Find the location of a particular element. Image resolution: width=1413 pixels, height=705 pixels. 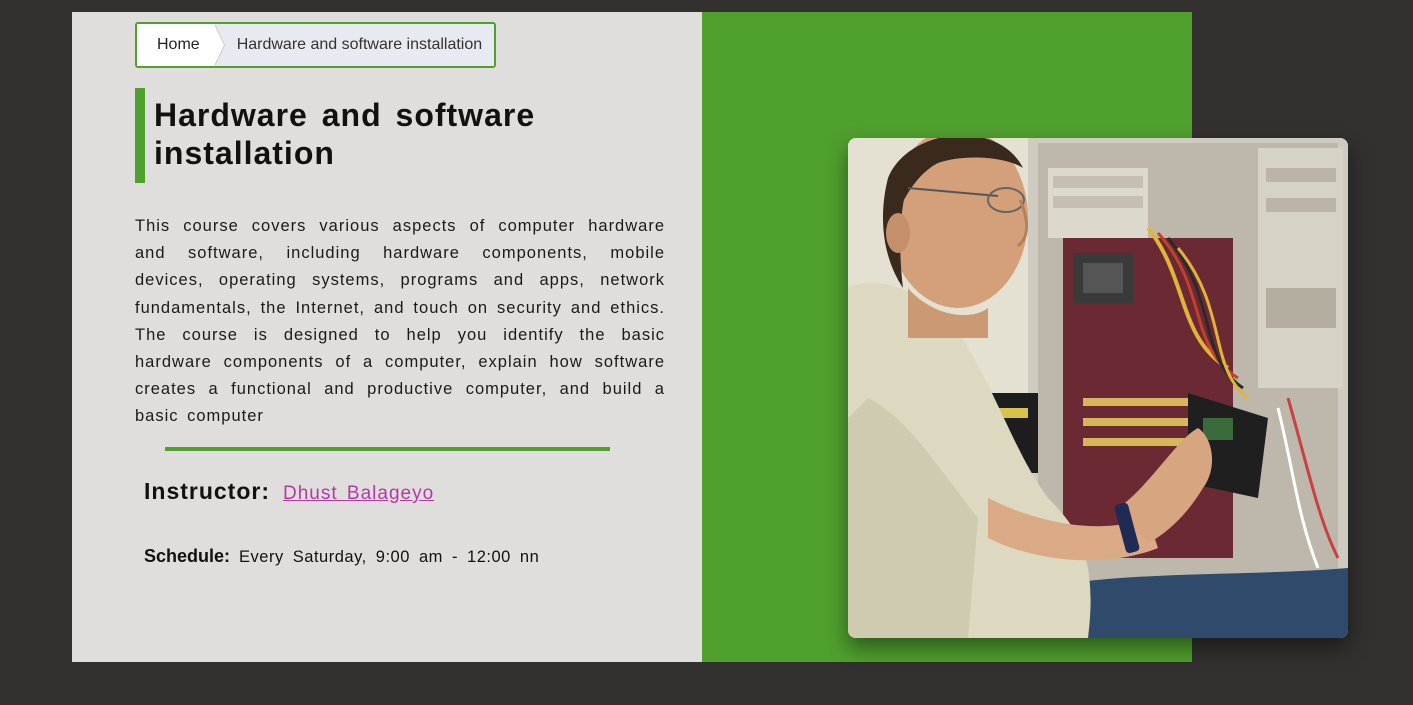

schedule-label: Schedule: is located at coordinates (187, 556).